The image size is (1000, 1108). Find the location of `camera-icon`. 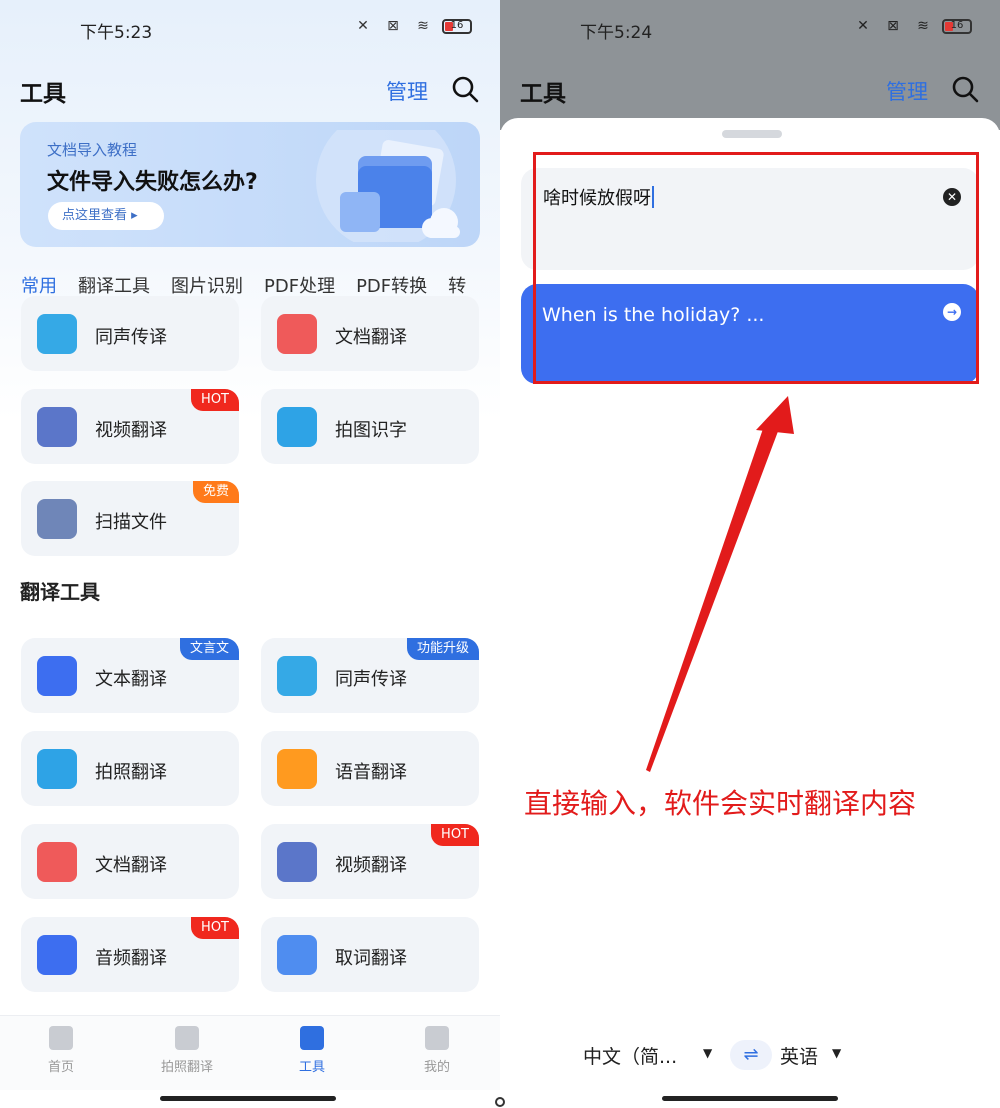

camera-icon is located at coordinates (187, 1038).